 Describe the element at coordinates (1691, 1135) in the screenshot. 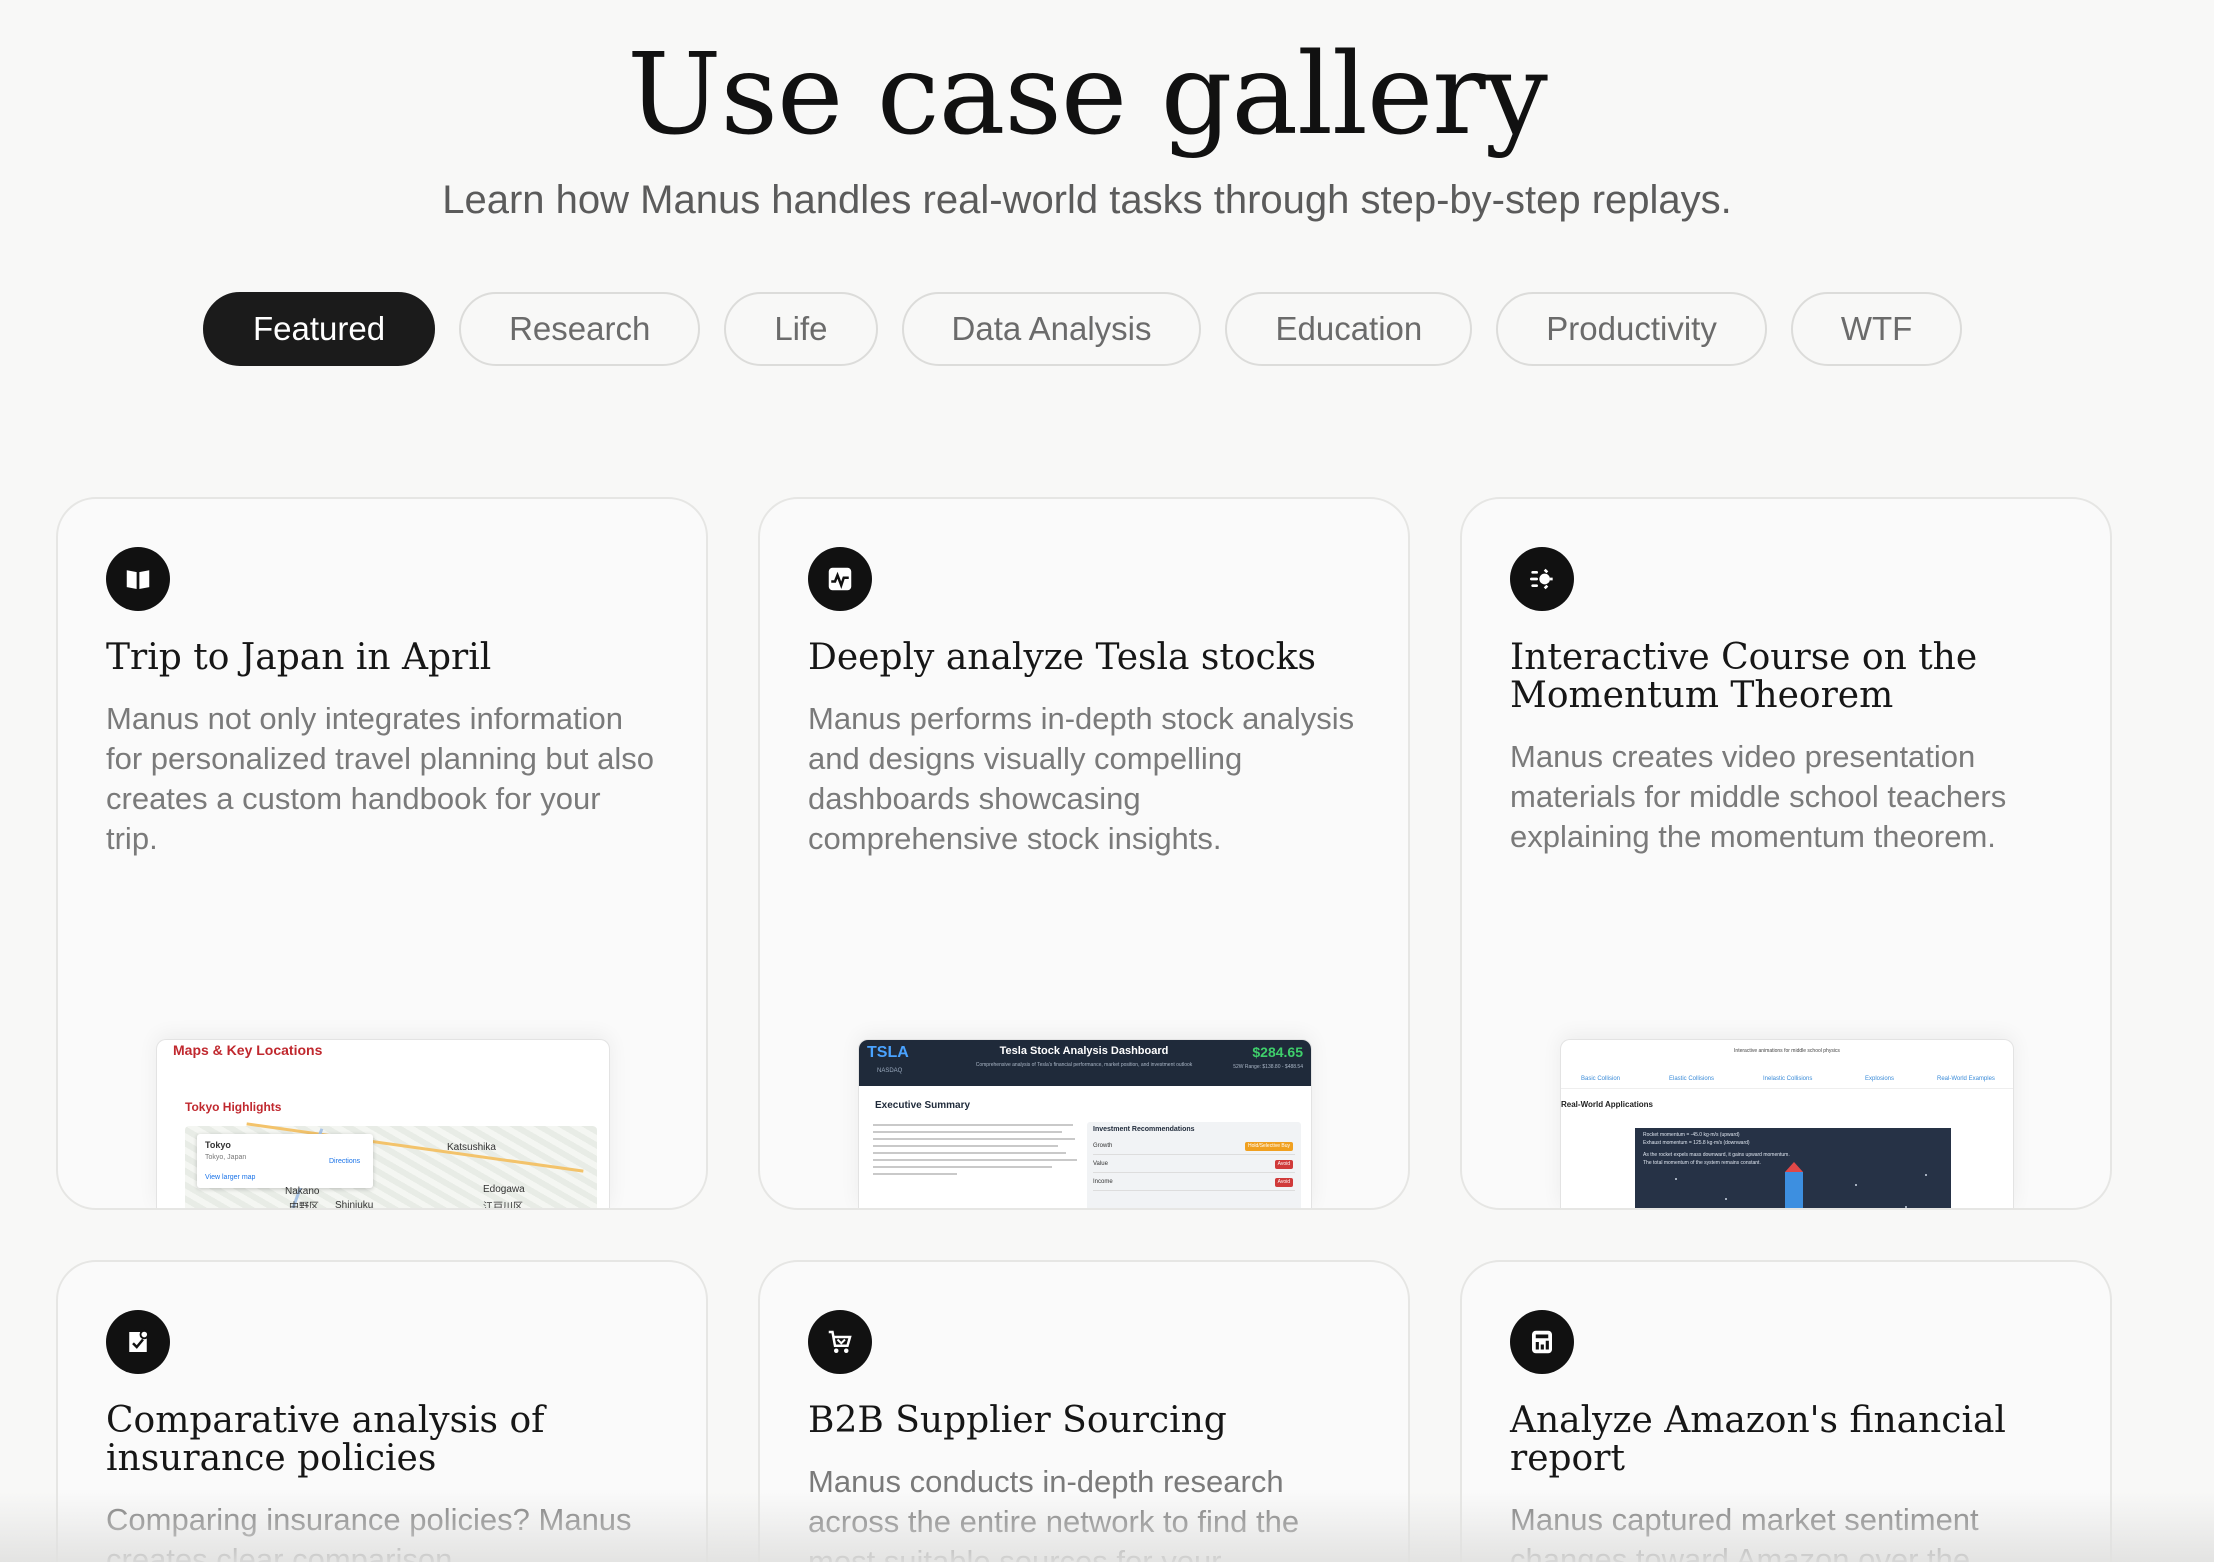

I see `scene-text: Rocket momentum = -45.0 kg·m/s (upward)` at that location.